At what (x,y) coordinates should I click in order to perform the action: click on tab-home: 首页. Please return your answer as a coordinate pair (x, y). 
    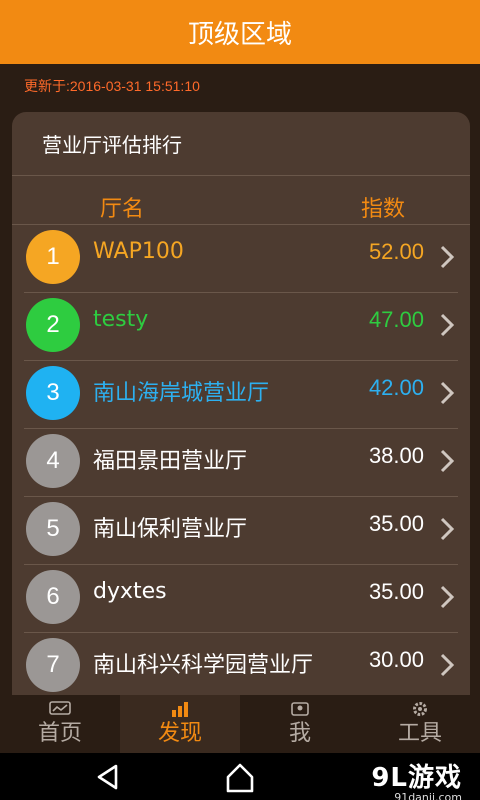
    Looking at the image, I should click on (60, 724).